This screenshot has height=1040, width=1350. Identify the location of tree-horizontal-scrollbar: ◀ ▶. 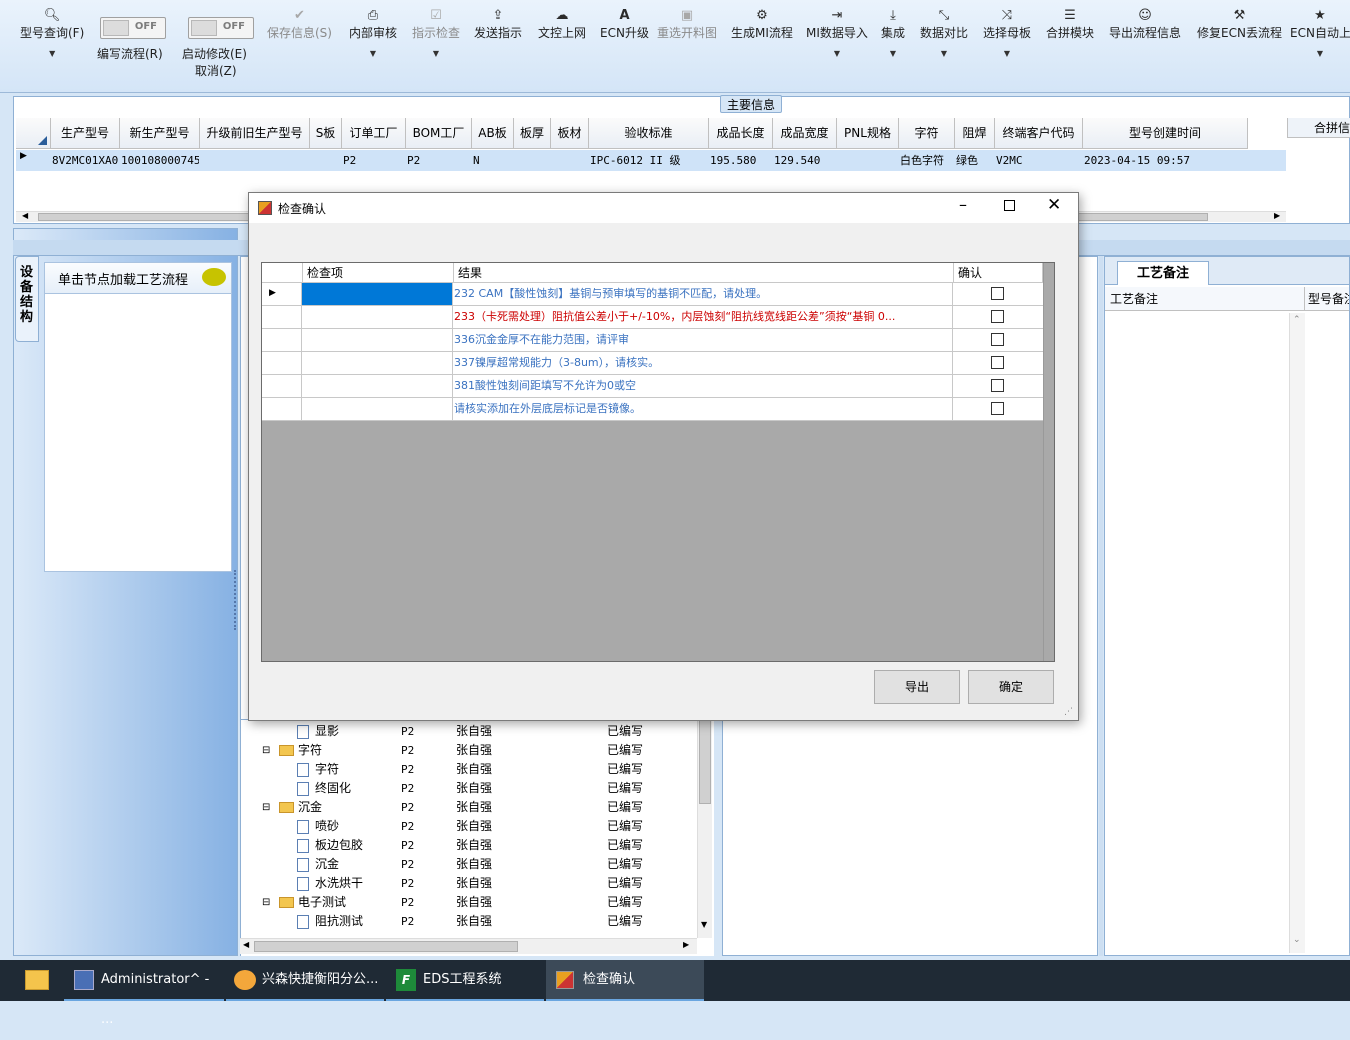
(468, 946).